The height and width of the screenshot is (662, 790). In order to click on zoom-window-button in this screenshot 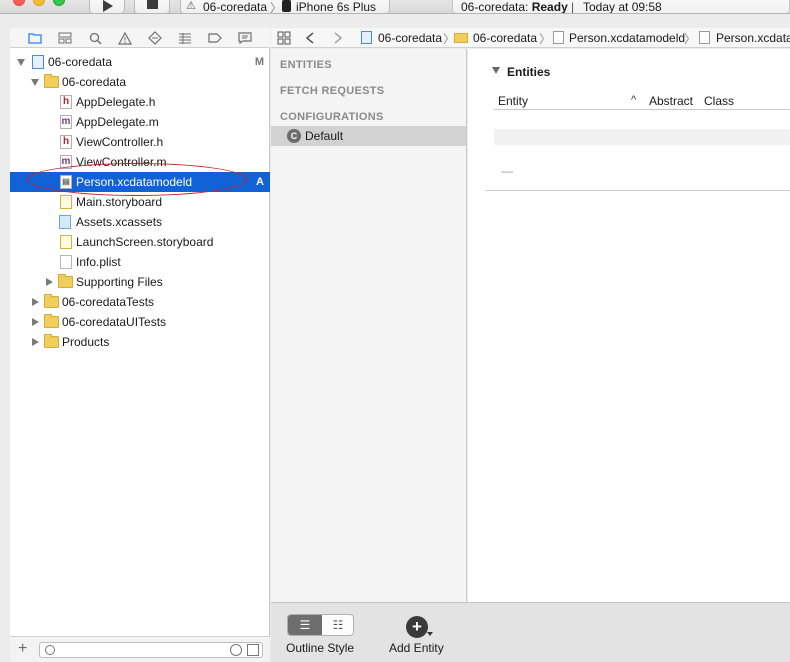, I will do `click(59, 3)`.